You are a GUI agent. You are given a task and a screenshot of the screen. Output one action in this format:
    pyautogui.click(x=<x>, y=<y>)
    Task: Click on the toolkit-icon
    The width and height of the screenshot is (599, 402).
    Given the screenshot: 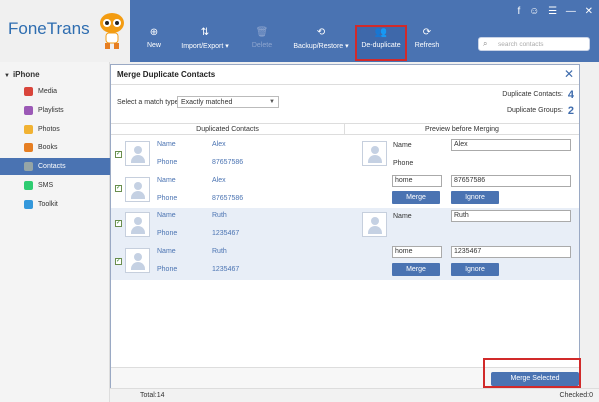 What is the action you would take?
    pyautogui.click(x=28, y=204)
    